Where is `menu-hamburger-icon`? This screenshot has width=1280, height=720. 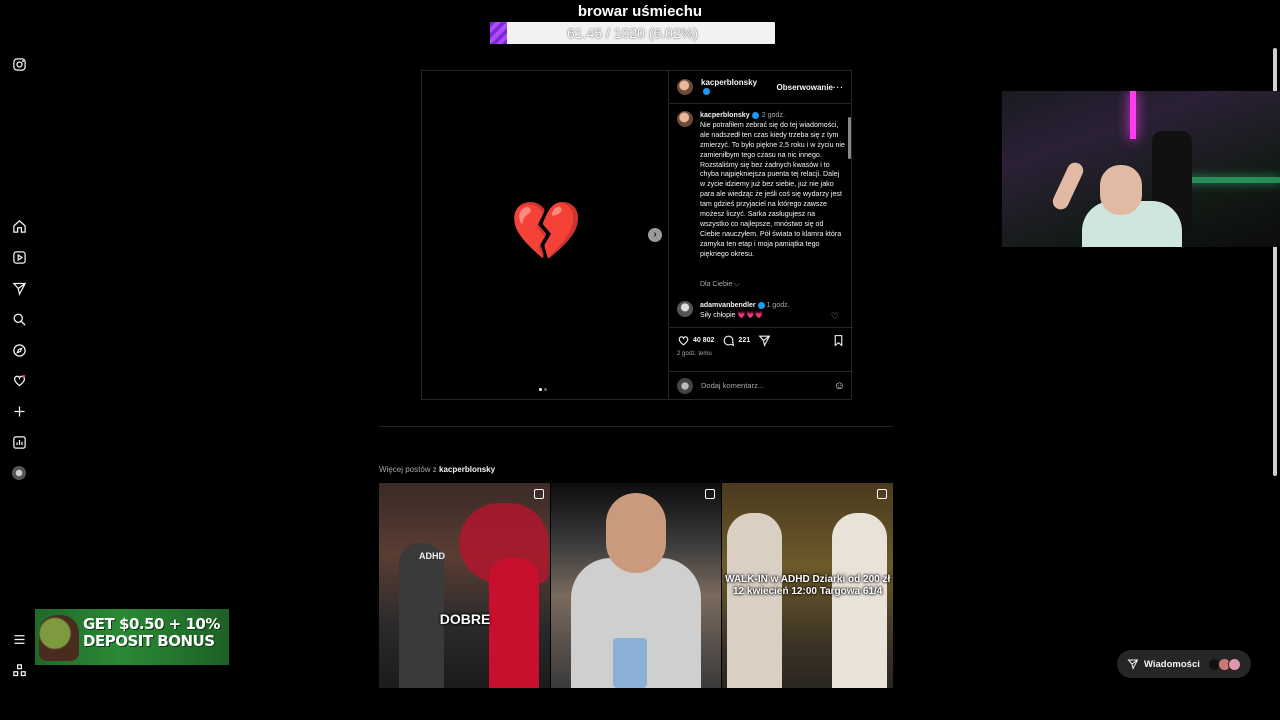 menu-hamburger-icon is located at coordinates (19, 639).